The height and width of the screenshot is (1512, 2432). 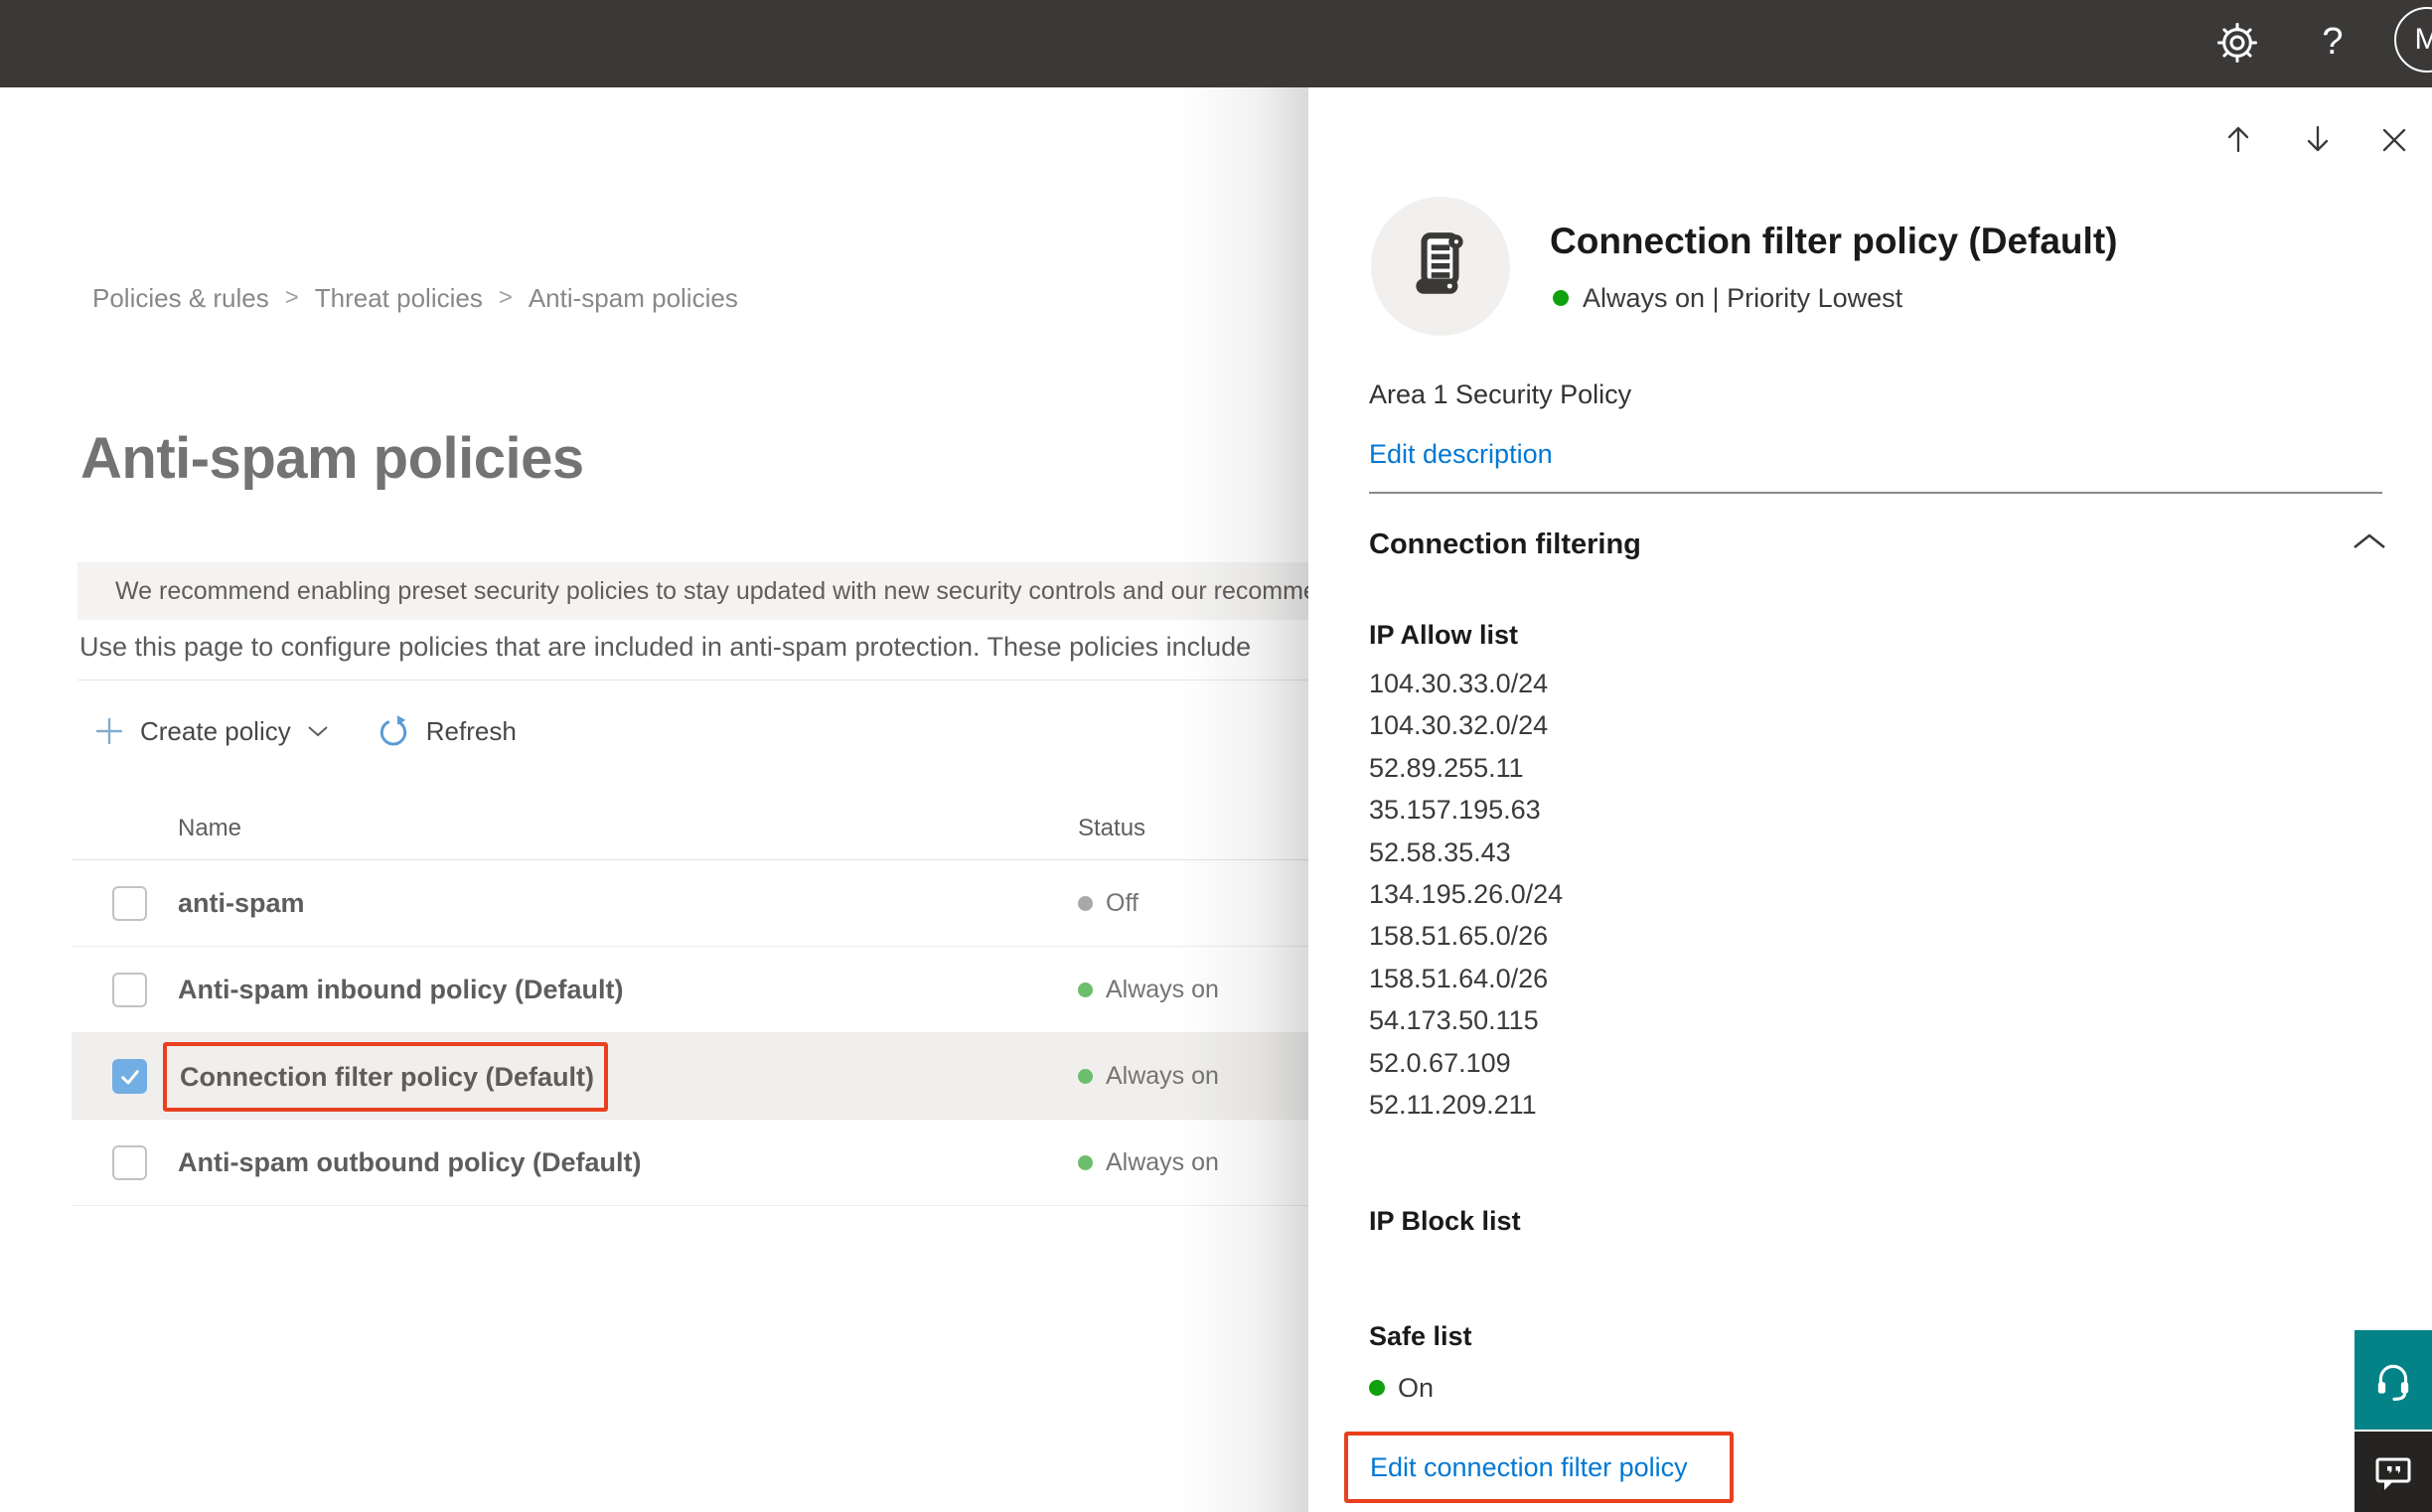 What do you see at coordinates (2237, 43) in the screenshot?
I see `settings-gear-icon` at bounding box center [2237, 43].